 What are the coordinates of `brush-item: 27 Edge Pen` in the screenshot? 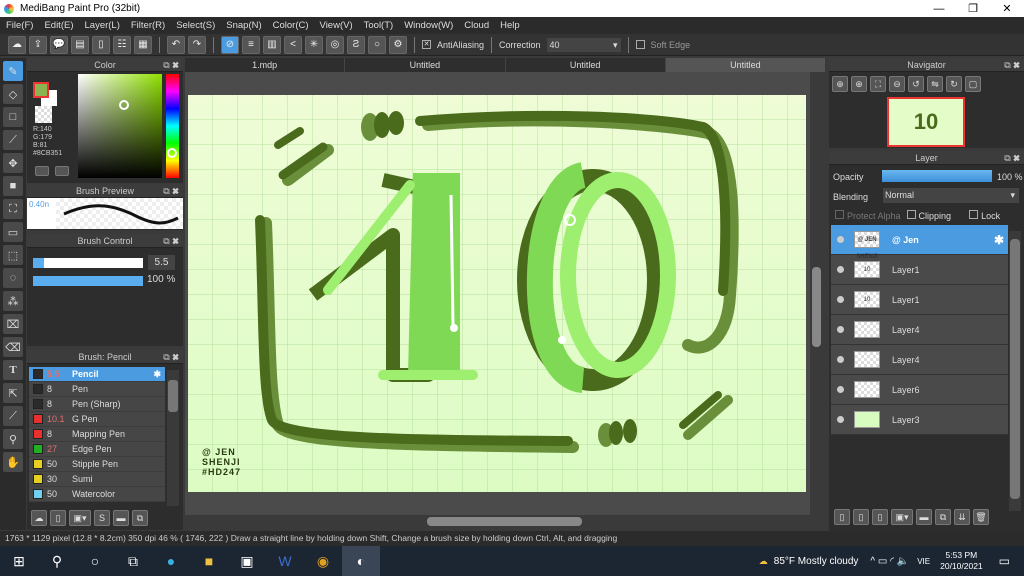 It's located at (97, 449).